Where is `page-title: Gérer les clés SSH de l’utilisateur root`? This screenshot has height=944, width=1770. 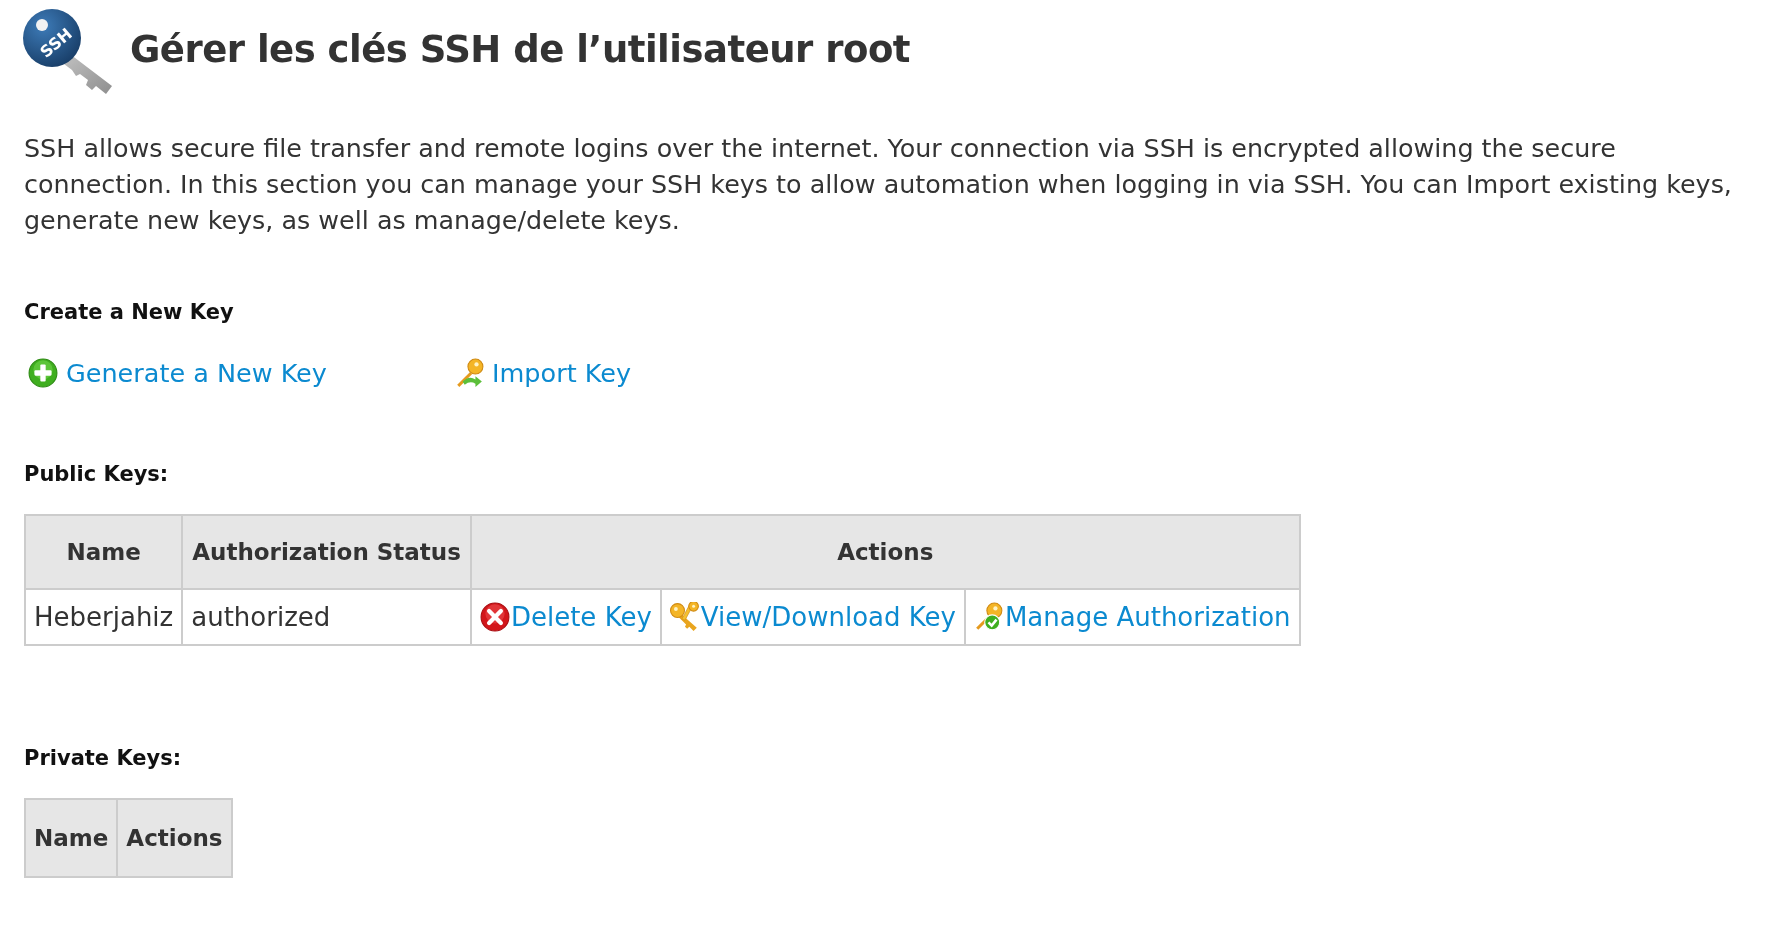 page-title: Gérer les clés SSH de l’utilisateur root is located at coordinates (520, 49).